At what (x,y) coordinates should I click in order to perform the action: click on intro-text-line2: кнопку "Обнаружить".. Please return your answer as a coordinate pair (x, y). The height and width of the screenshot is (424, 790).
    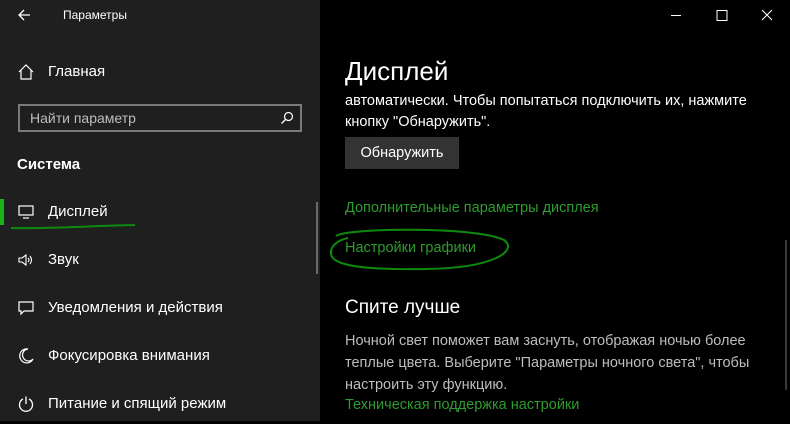
    Looking at the image, I should click on (418, 122).